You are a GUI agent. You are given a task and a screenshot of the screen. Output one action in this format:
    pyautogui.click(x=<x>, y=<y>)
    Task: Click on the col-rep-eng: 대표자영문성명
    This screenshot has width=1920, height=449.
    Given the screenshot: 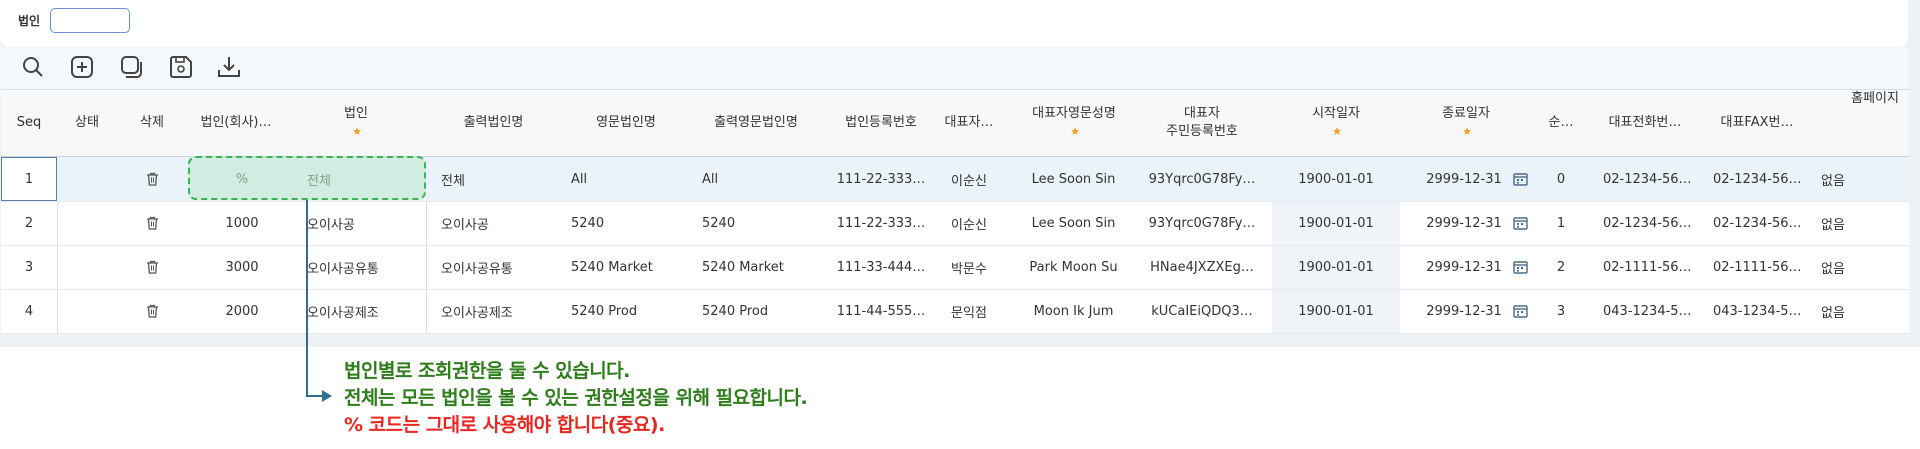 What is the action you would take?
    pyautogui.click(x=1074, y=123)
    